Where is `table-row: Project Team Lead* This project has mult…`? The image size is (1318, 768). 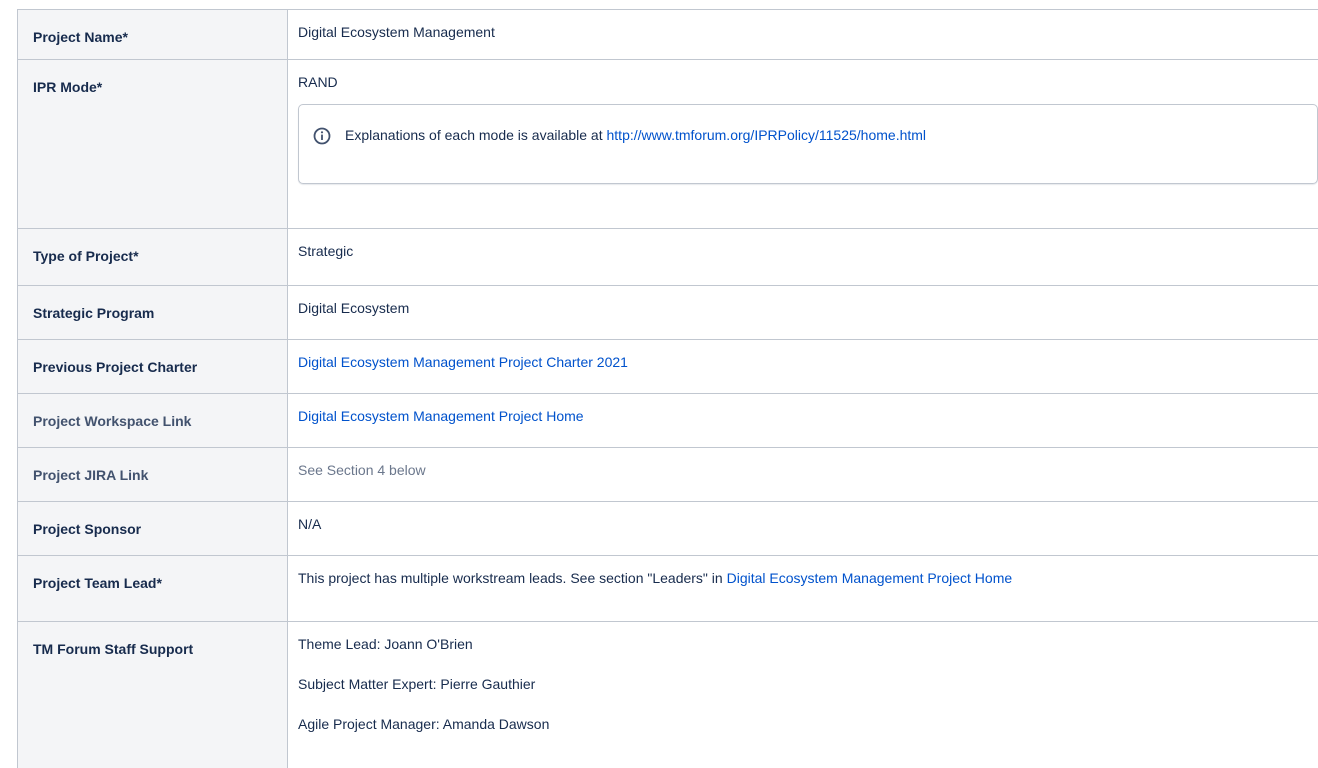 table-row: Project Team Lead* This project has mult… is located at coordinates (668, 589).